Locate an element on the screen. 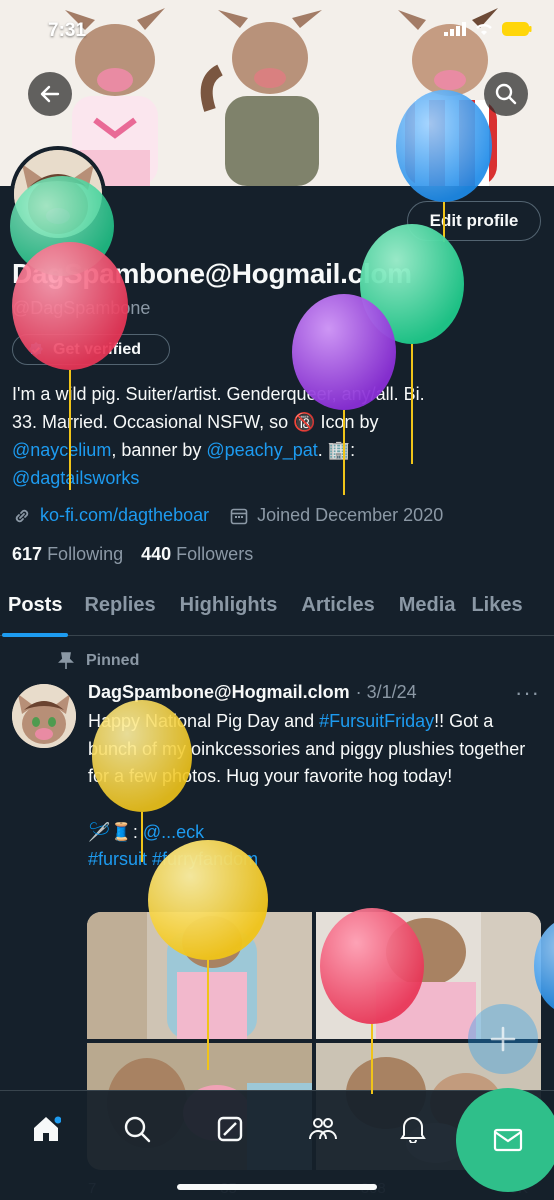  bio-mention-link: @naycelium is located at coordinates (61, 450).